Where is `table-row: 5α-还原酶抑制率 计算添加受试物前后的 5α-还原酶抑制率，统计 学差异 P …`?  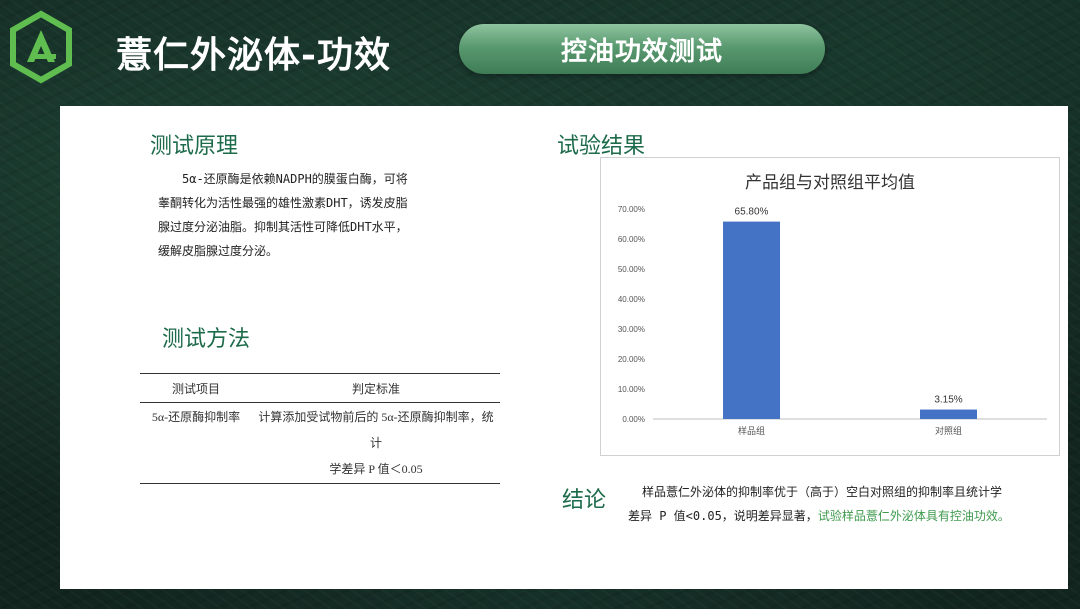
table-row: 5α-还原酶抑制率 计算添加受试物前后的 5α-还原酶抑制率，统计 学差异 P … is located at coordinates (320, 443).